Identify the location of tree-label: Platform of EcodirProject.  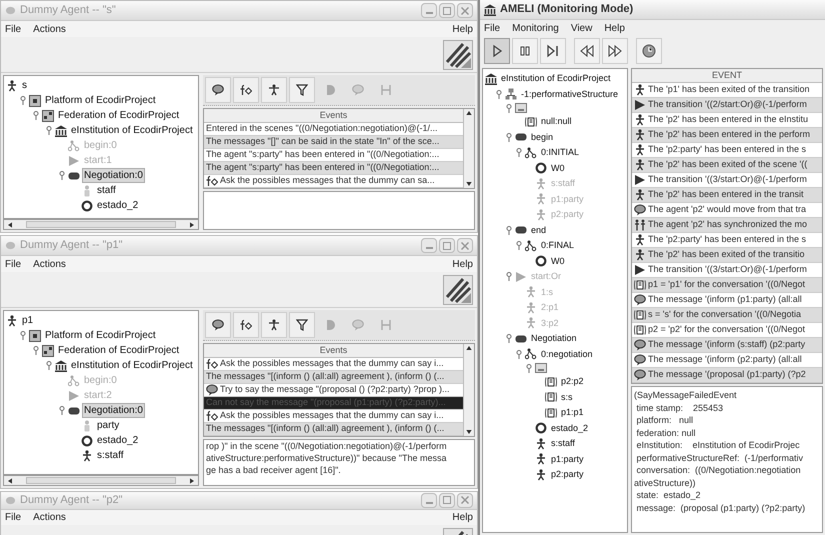
(100, 335).